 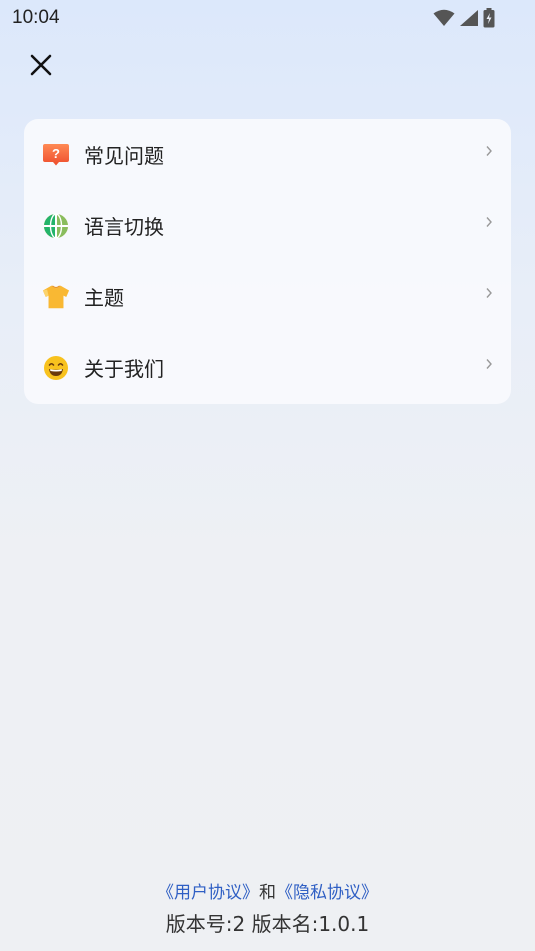 I want to click on status-bar: 10:04, so click(x=267, y=18).